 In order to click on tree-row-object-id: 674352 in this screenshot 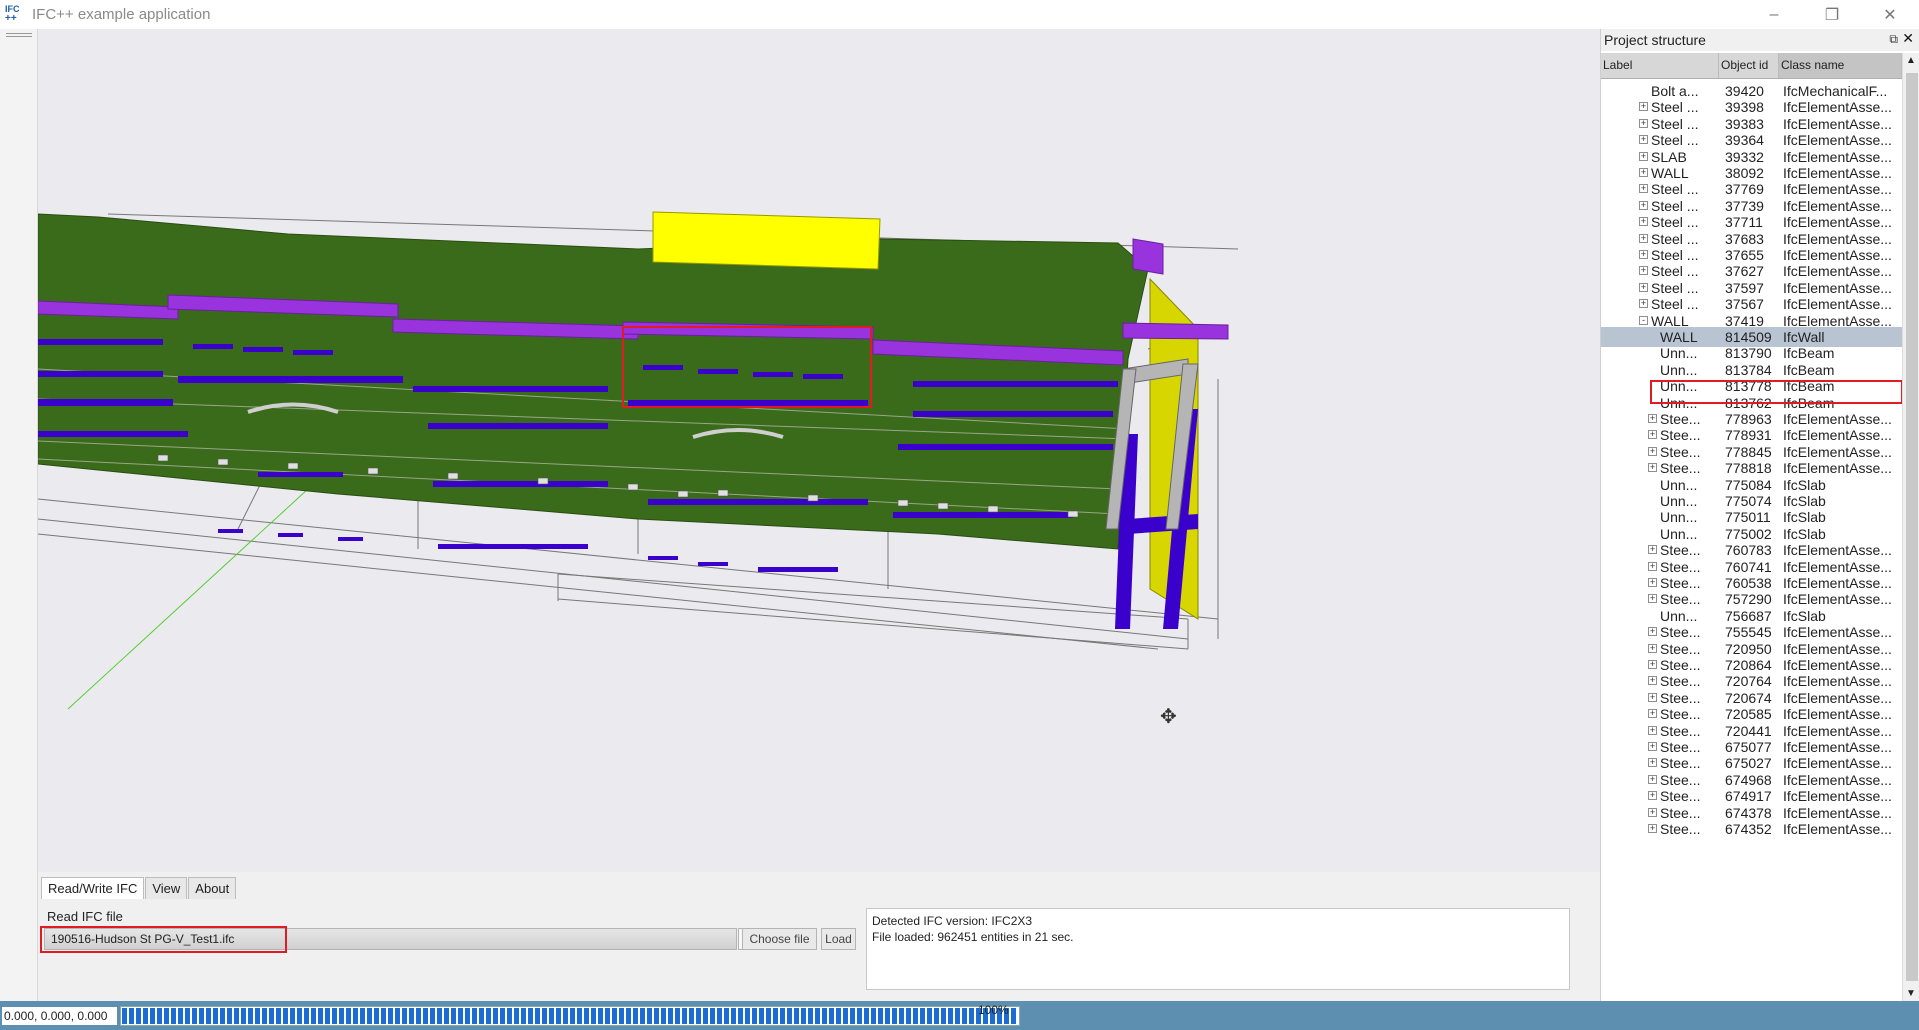, I will do `click(1748, 829)`.